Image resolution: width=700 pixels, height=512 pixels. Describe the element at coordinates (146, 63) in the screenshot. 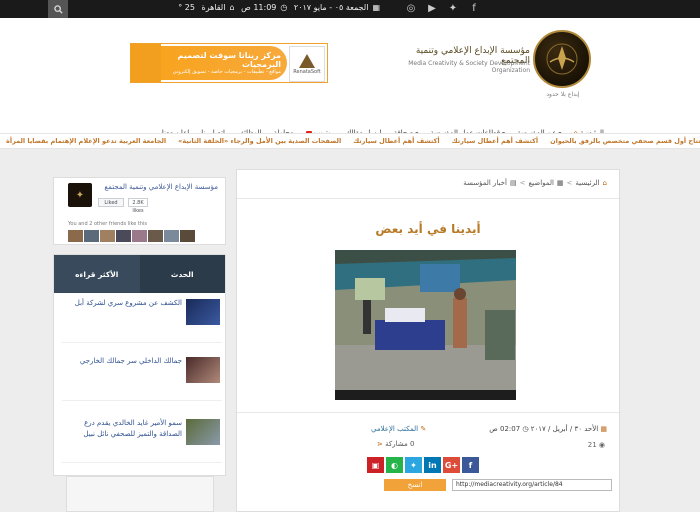

I see `ad-accent-strip` at that location.